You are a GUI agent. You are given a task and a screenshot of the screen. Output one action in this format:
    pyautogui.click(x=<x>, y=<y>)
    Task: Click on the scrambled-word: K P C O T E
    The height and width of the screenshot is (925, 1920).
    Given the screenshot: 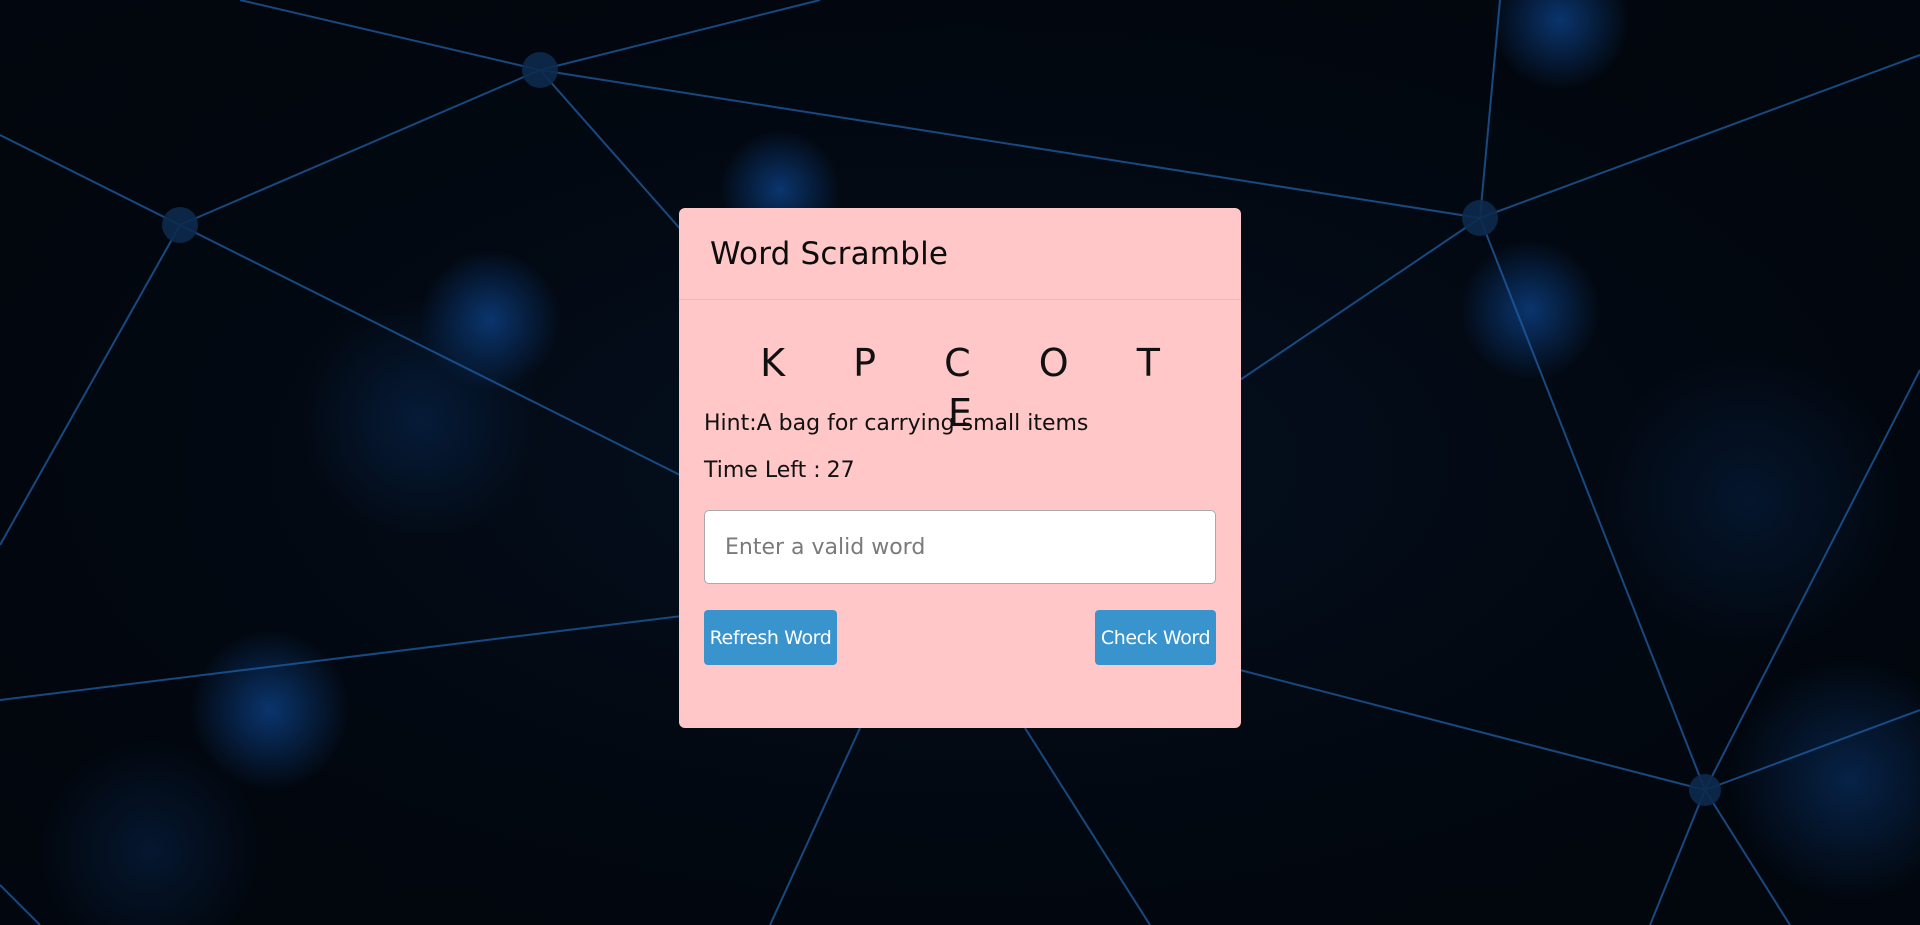 What is the action you would take?
    pyautogui.click(x=974, y=388)
    